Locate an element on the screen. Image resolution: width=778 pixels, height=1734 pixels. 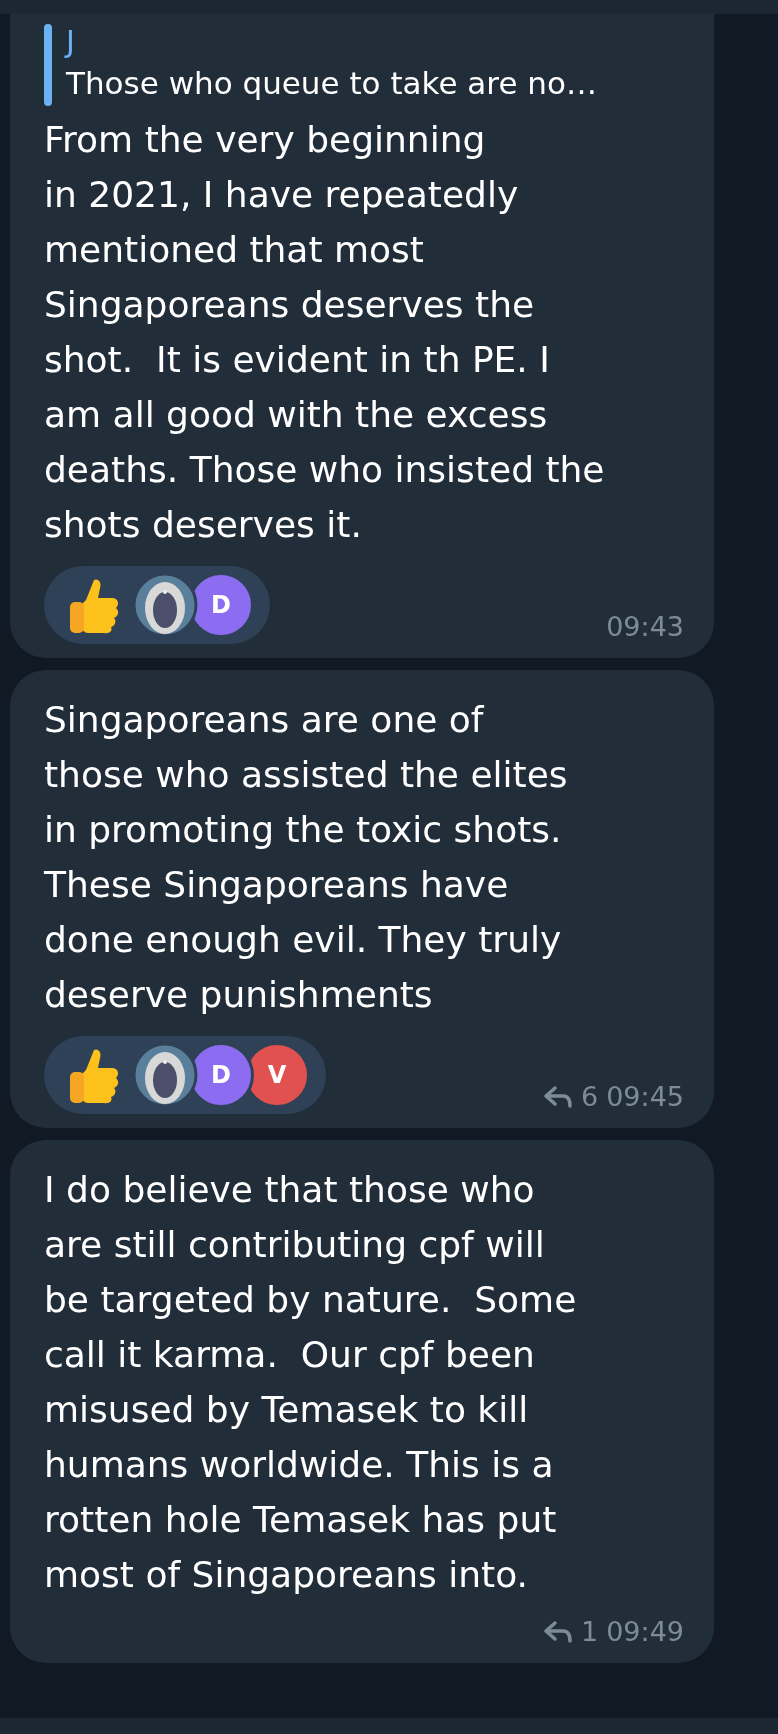
reaction-chip: D is located at coordinates (157, 605).